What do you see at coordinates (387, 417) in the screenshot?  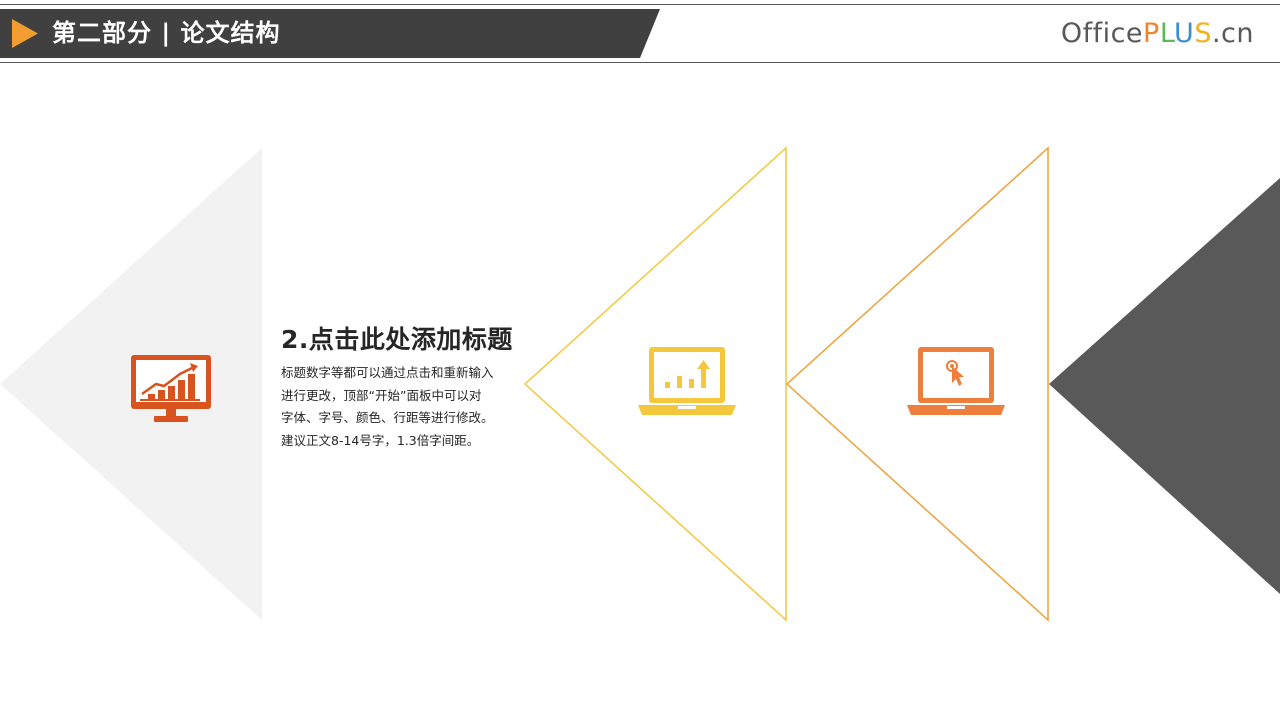 I see `body-line: 字体、字号、颜色、行距等进行修改。` at bounding box center [387, 417].